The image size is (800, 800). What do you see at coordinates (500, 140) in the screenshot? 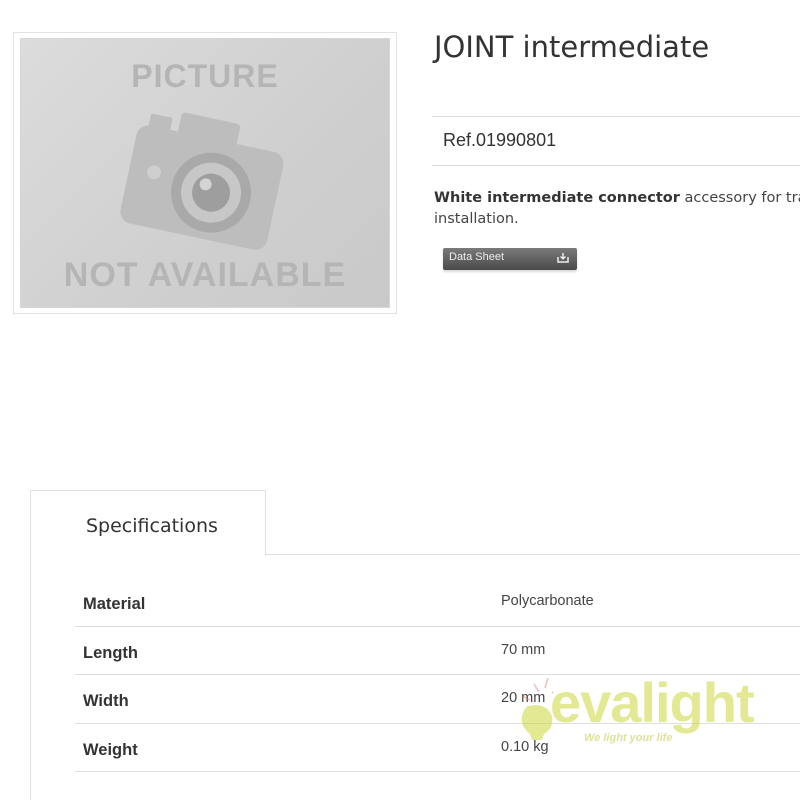
I see `product-reference: Ref.01990801` at bounding box center [500, 140].